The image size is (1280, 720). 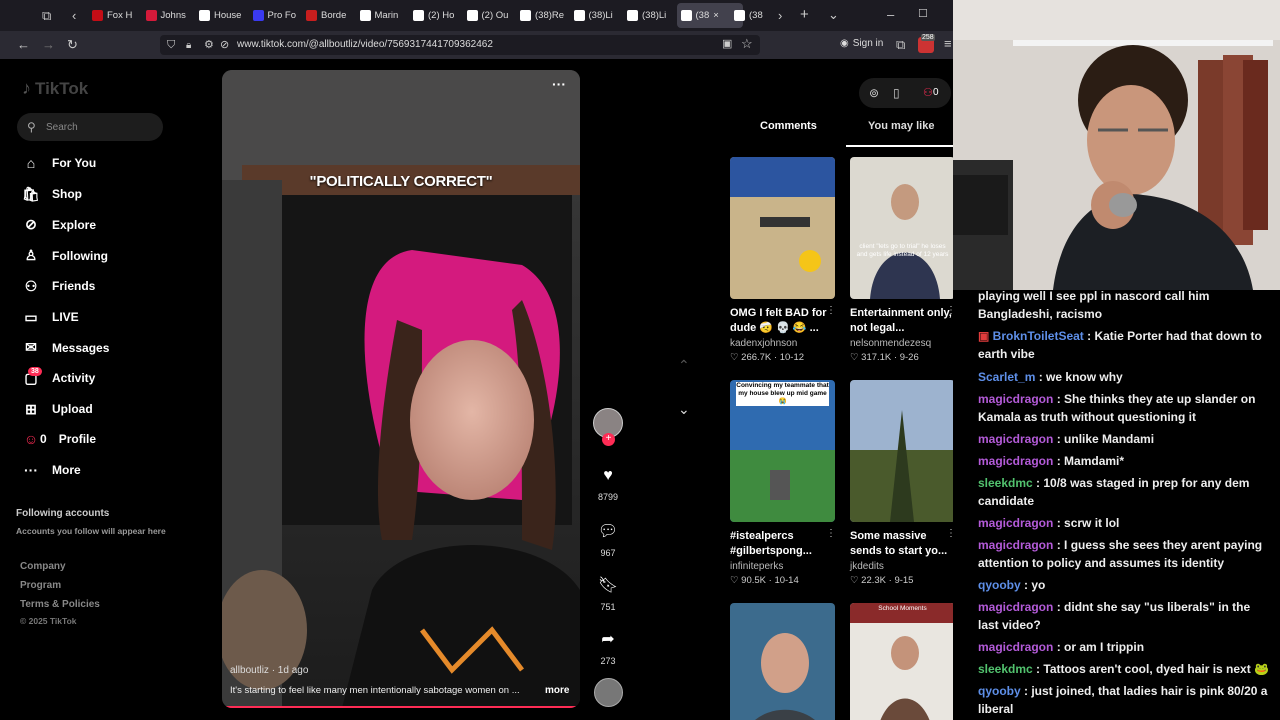 What do you see at coordinates (90, 127) in the screenshot?
I see `search-input: ⚲ Search` at bounding box center [90, 127].